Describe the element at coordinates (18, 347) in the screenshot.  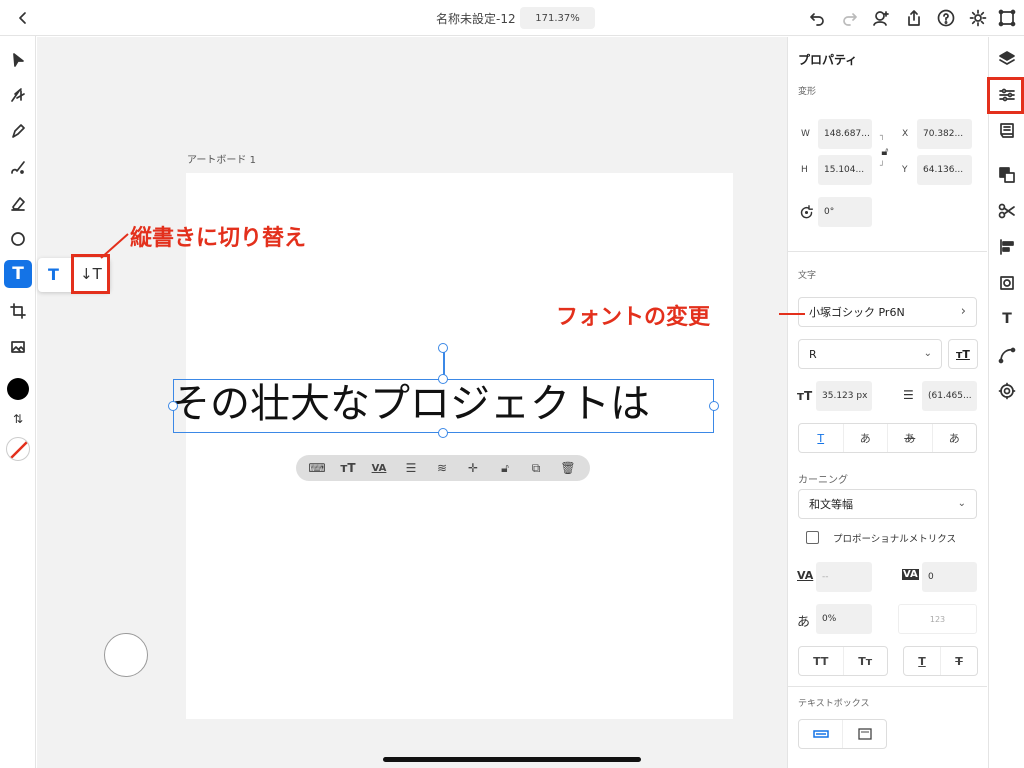
I see `image-icon` at that location.